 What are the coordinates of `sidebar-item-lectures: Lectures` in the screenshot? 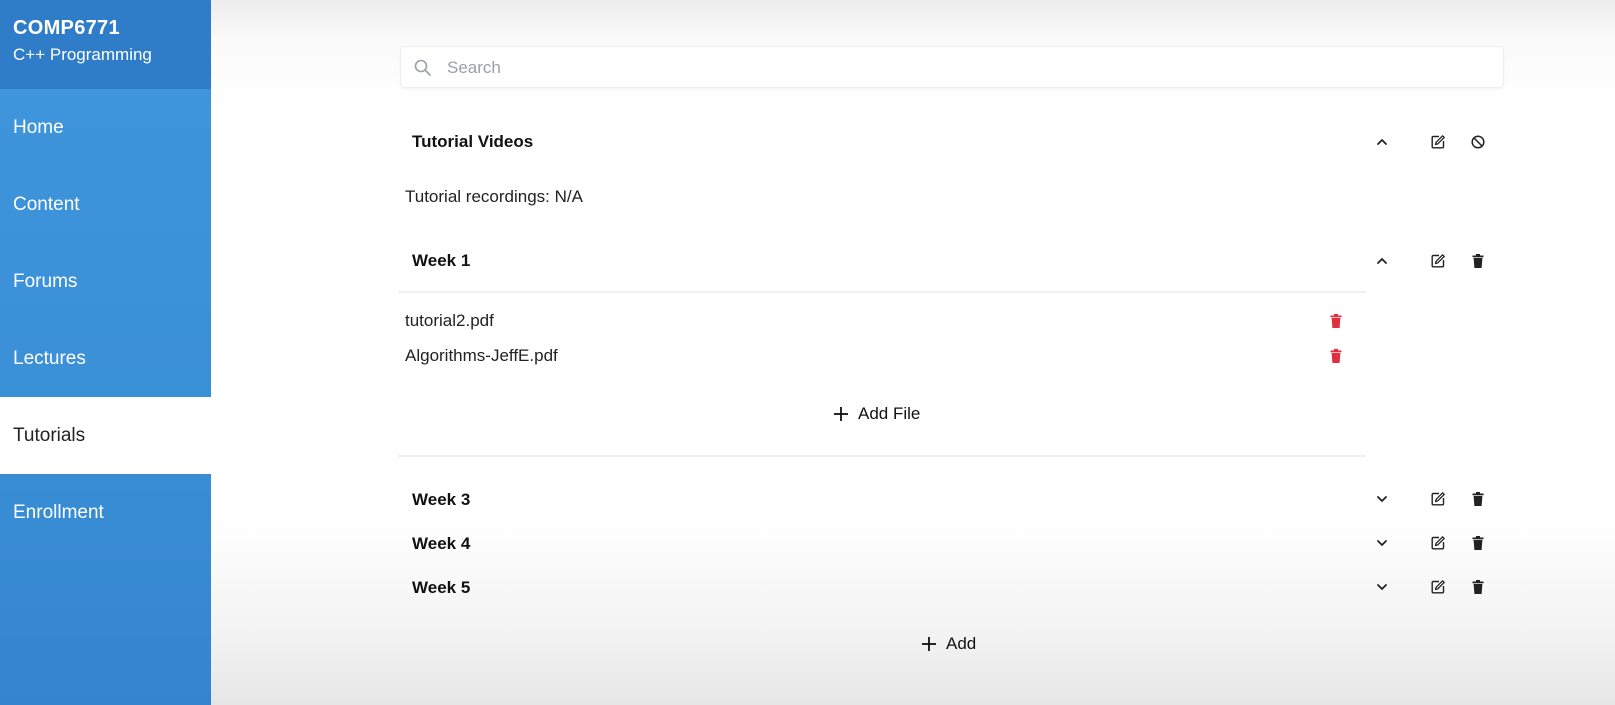 It's located at (105, 358).